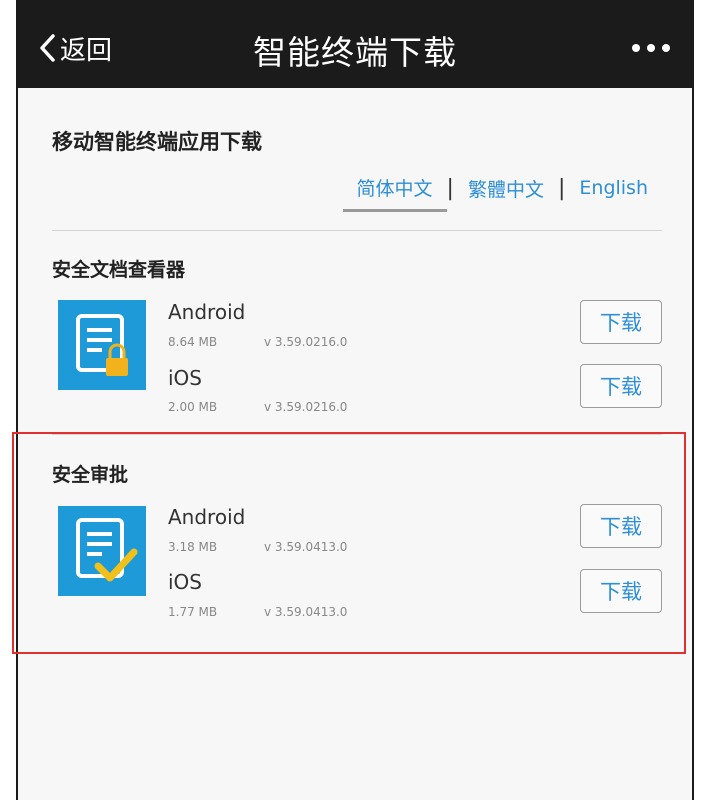  I want to click on download-button-android: 下载, so click(621, 322).